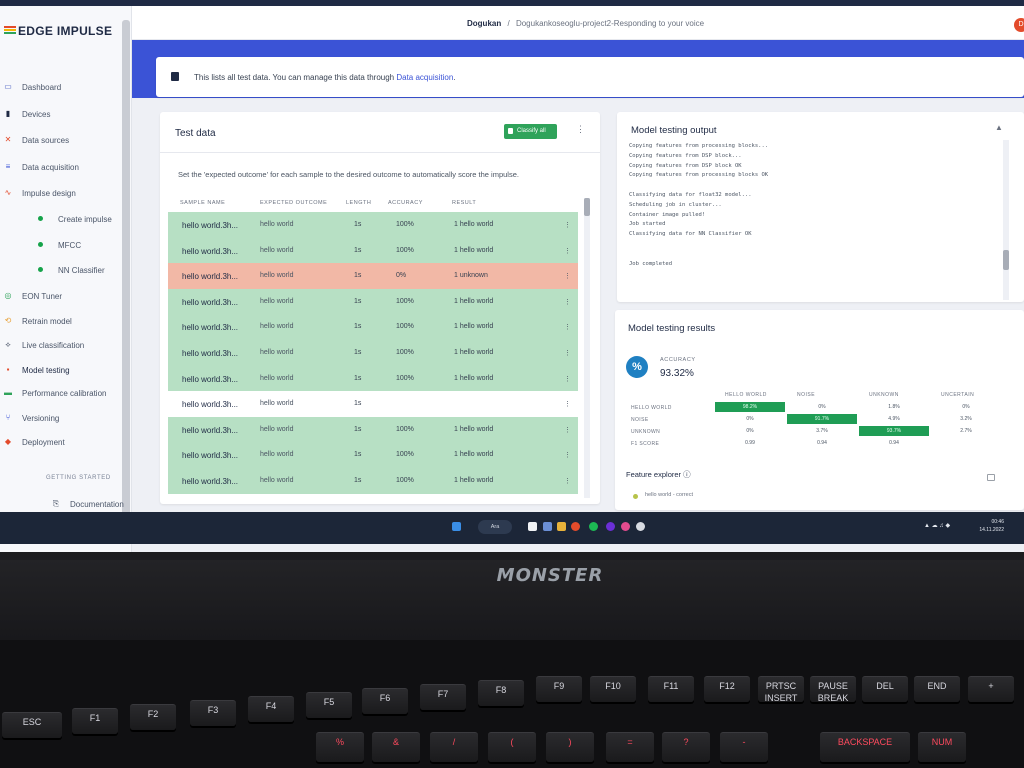  Describe the element at coordinates (32, 725) in the screenshot. I see `key: ESC` at that location.